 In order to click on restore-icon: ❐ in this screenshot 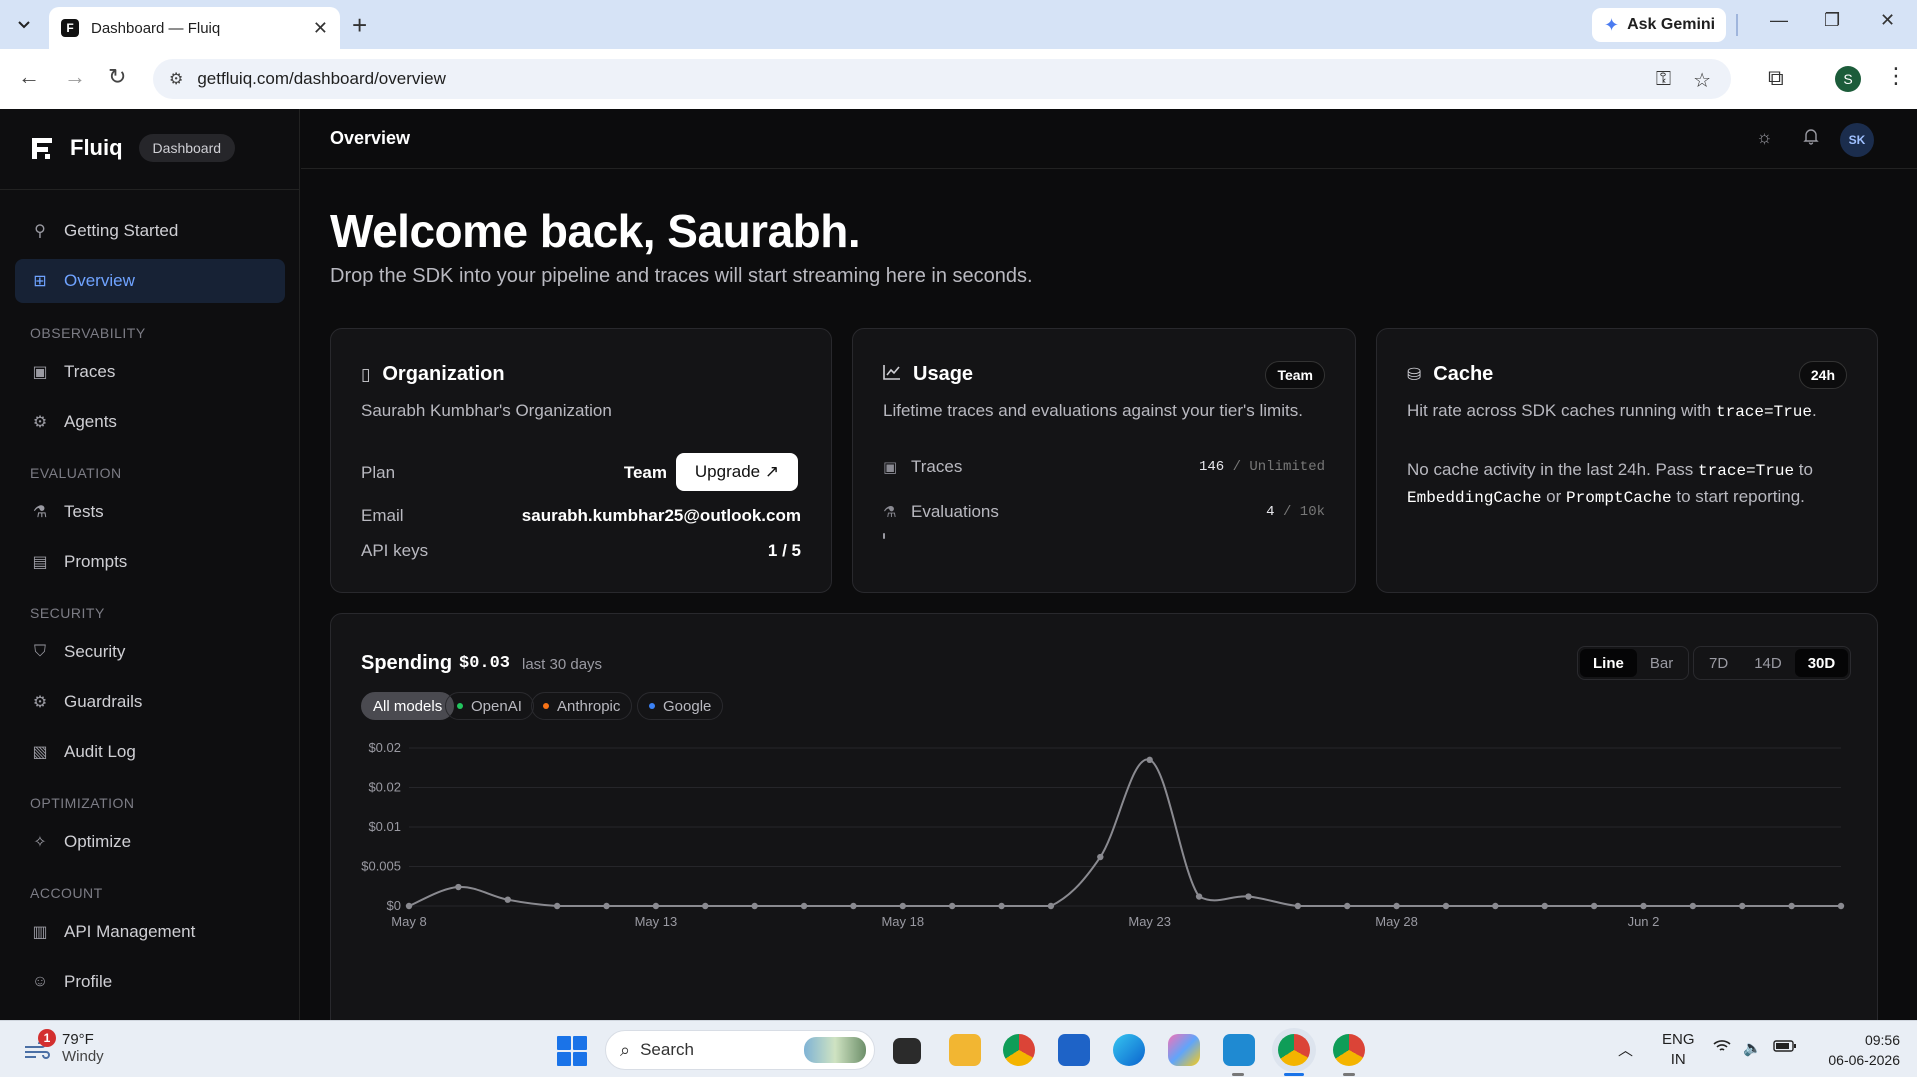, I will do `click(1832, 20)`.